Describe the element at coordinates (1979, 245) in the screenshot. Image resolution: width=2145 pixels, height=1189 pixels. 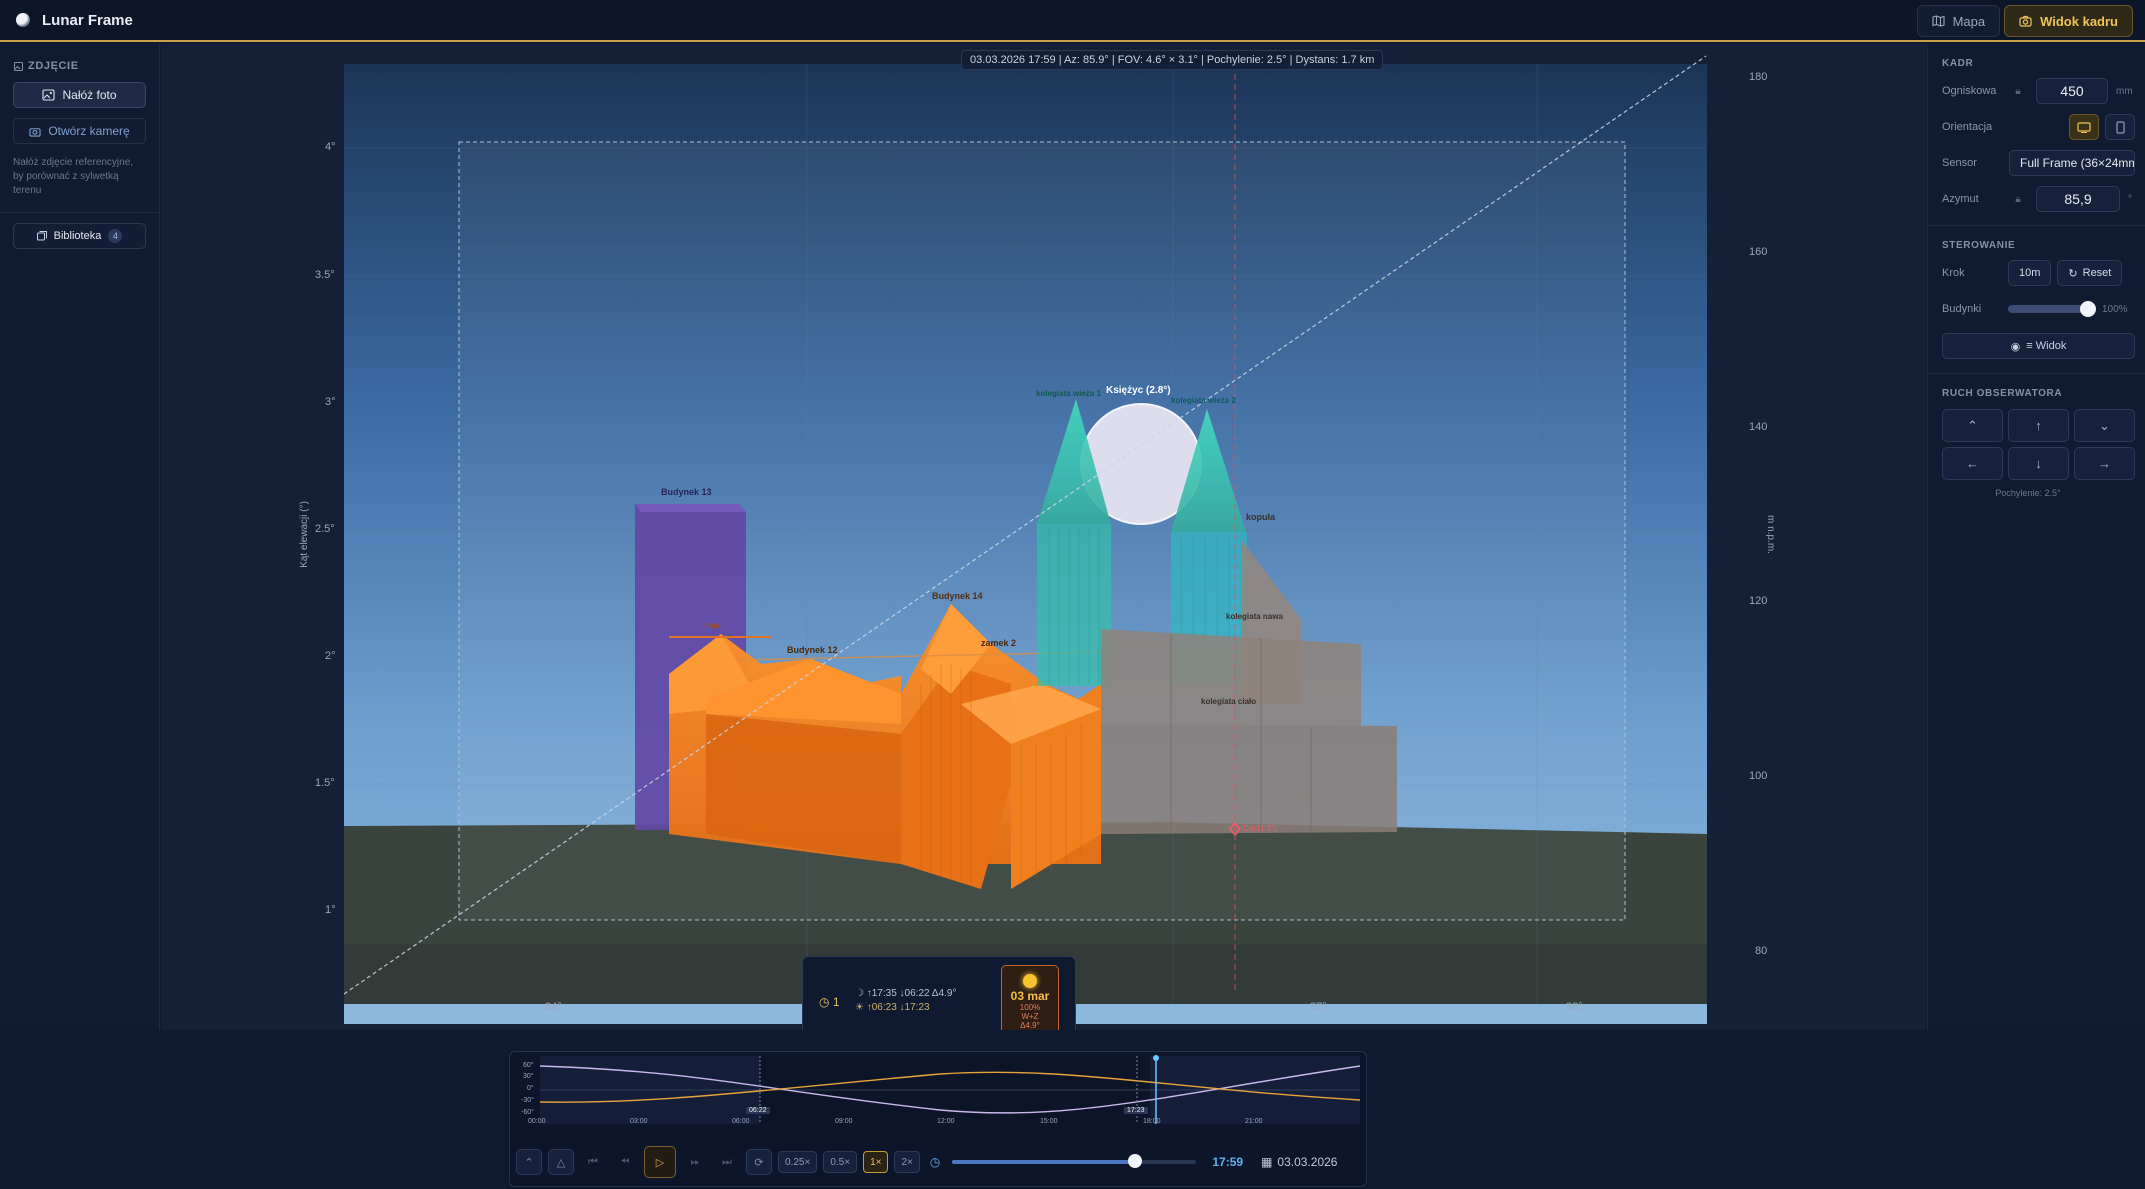
I see `control-section-title: STEROWANIE` at that location.